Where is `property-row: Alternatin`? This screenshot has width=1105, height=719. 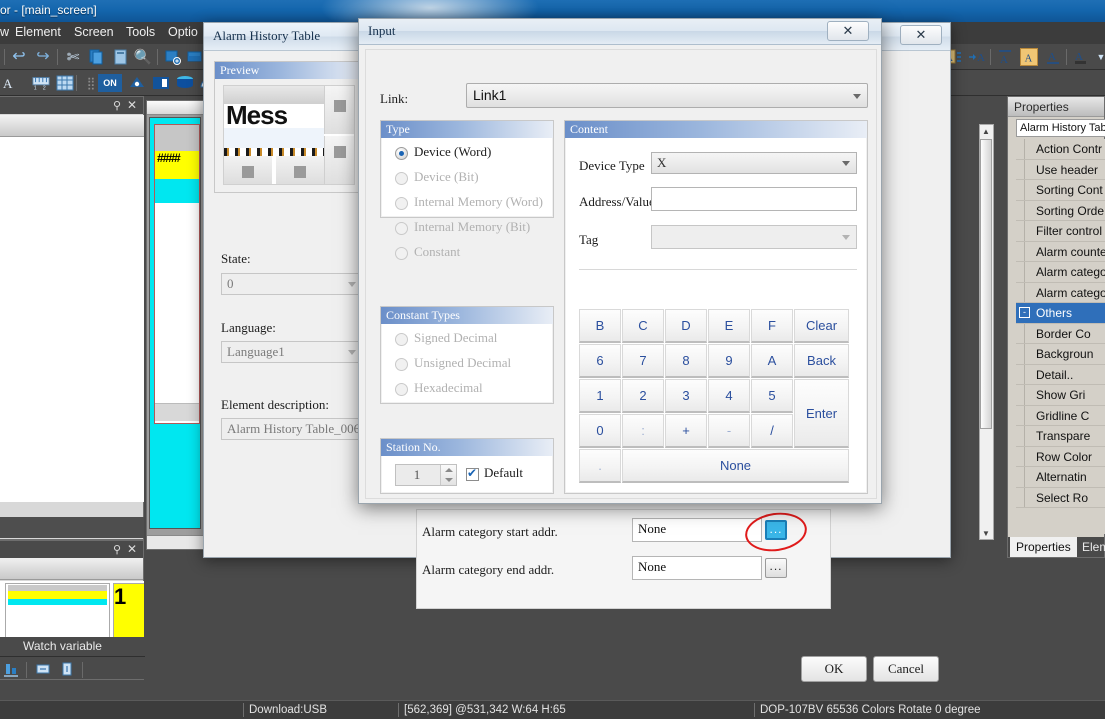 property-row: Alternatin is located at coordinates (1060, 477).